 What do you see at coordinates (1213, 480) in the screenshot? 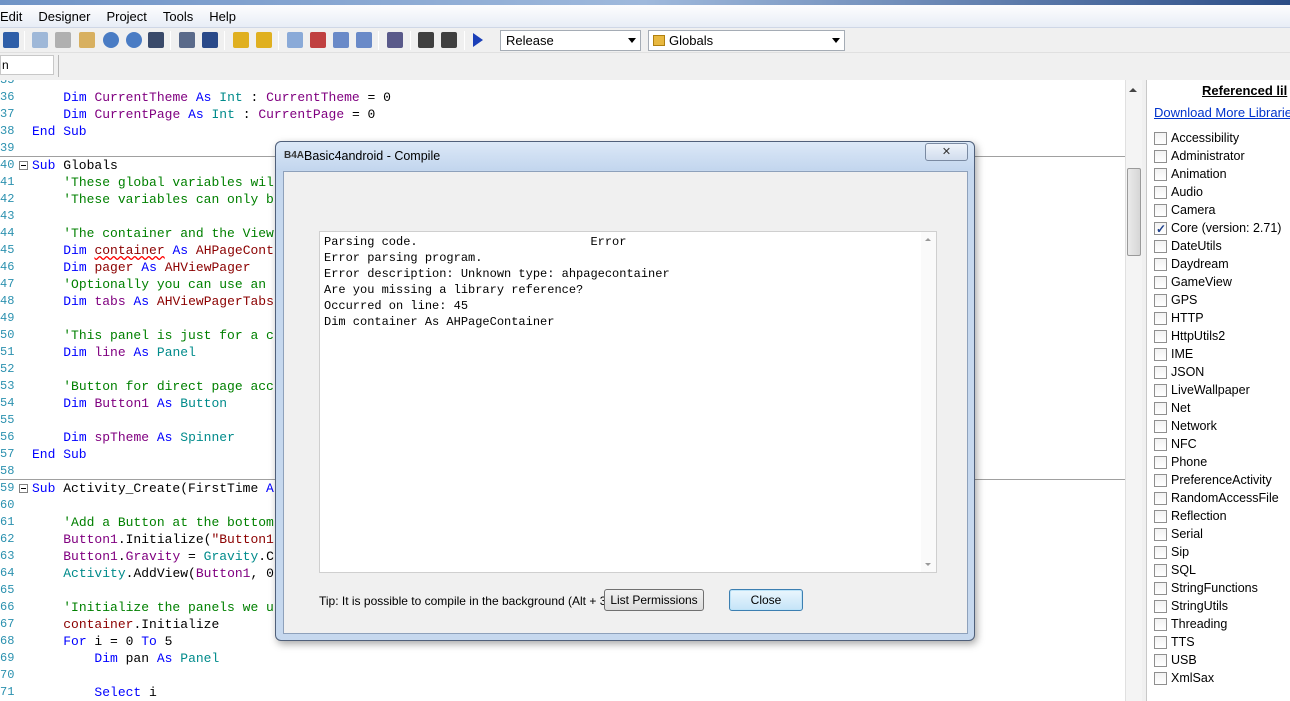
I see `library-item: PreferenceActivity` at bounding box center [1213, 480].